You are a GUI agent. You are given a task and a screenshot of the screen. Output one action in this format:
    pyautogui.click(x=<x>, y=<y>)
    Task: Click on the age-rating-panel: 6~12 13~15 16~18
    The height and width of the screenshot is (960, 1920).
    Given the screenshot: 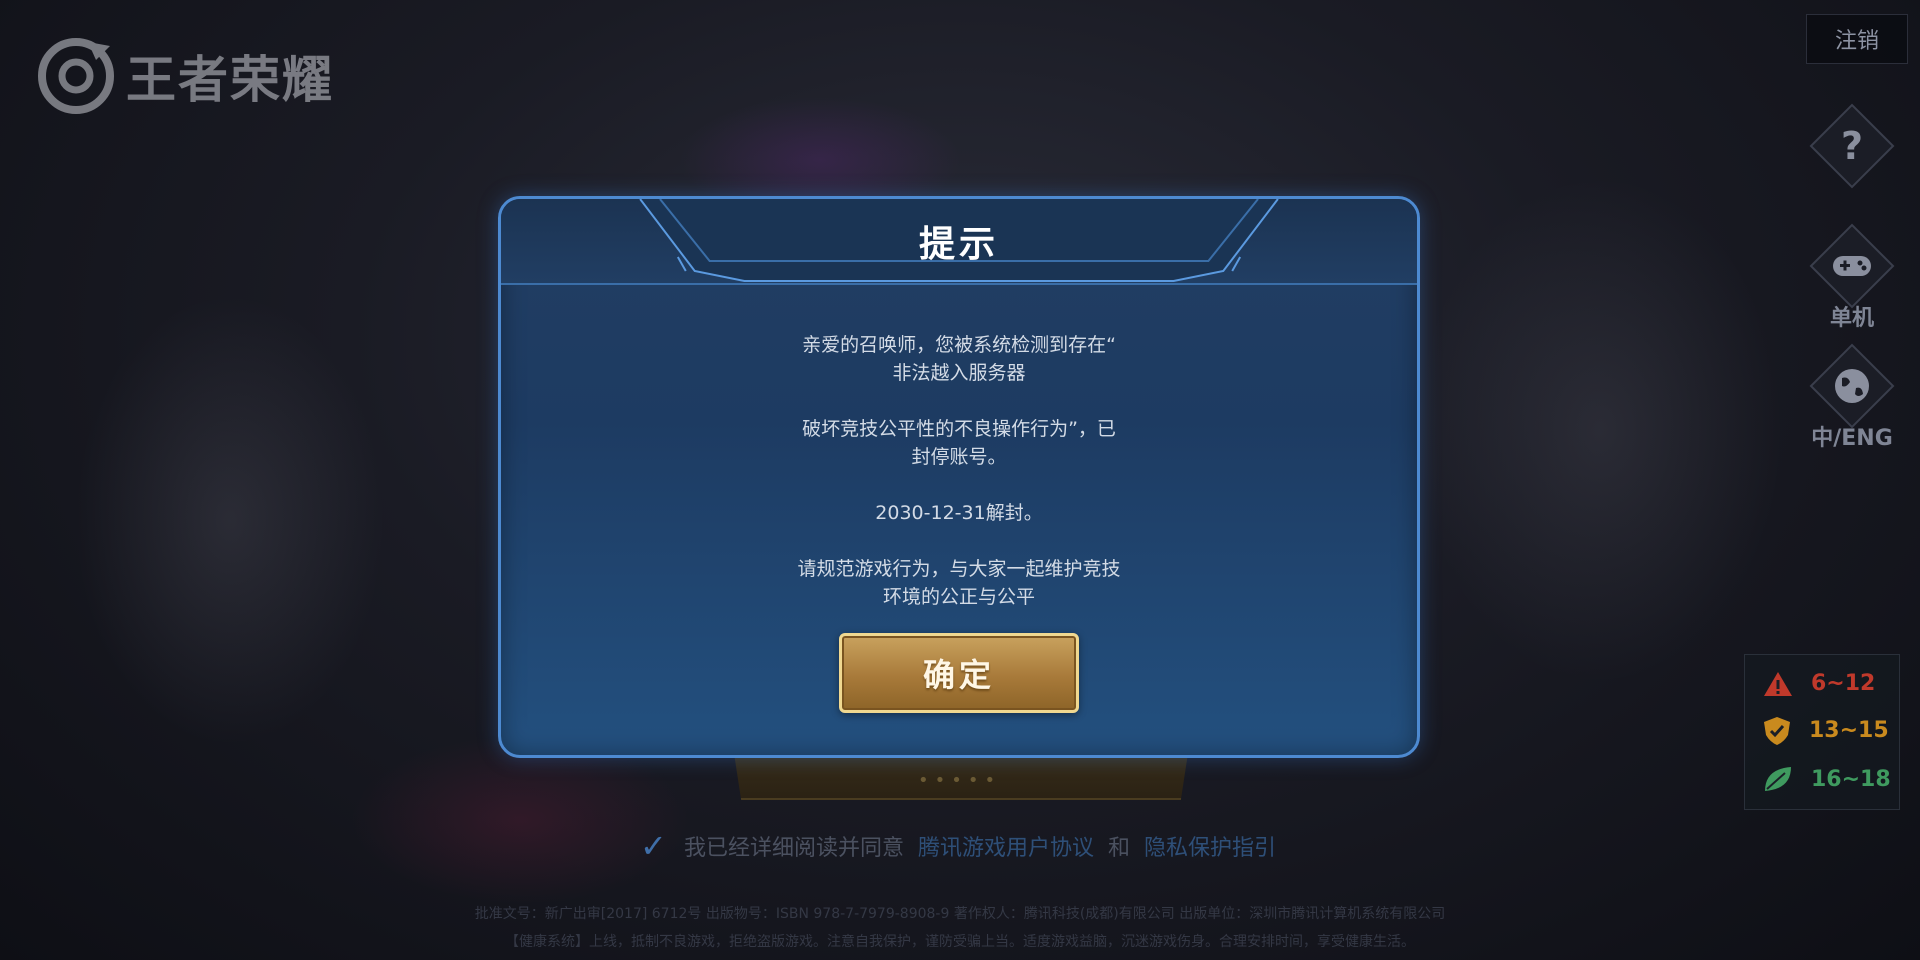 What is the action you would take?
    pyautogui.click(x=1822, y=732)
    